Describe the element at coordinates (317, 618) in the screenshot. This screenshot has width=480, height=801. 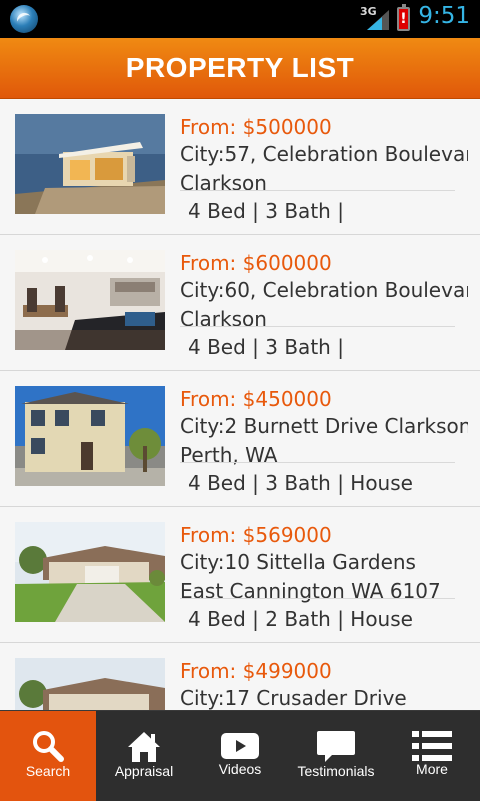
I see `property-specs: 4 Bed | 2 Bath | House` at that location.